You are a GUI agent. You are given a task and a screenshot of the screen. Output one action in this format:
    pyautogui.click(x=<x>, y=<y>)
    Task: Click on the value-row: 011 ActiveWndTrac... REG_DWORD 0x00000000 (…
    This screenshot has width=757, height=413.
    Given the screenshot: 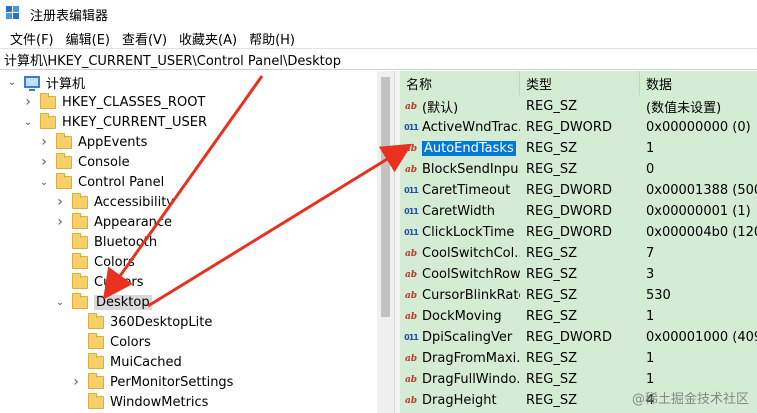 What is the action you would take?
    pyautogui.click(x=578, y=127)
    